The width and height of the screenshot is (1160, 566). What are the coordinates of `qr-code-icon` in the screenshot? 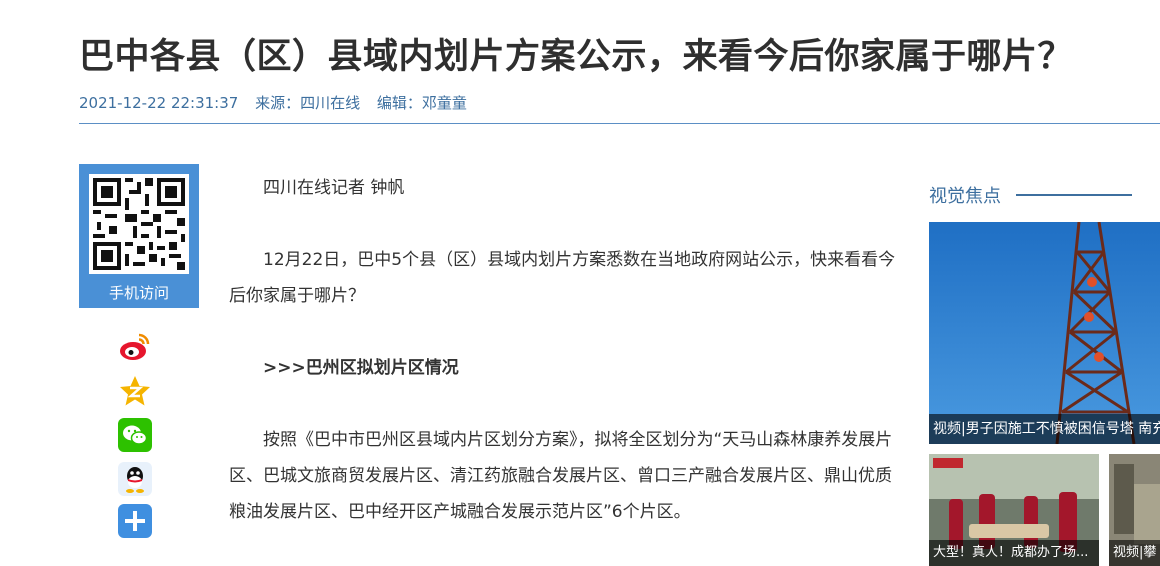 It's located at (139, 224).